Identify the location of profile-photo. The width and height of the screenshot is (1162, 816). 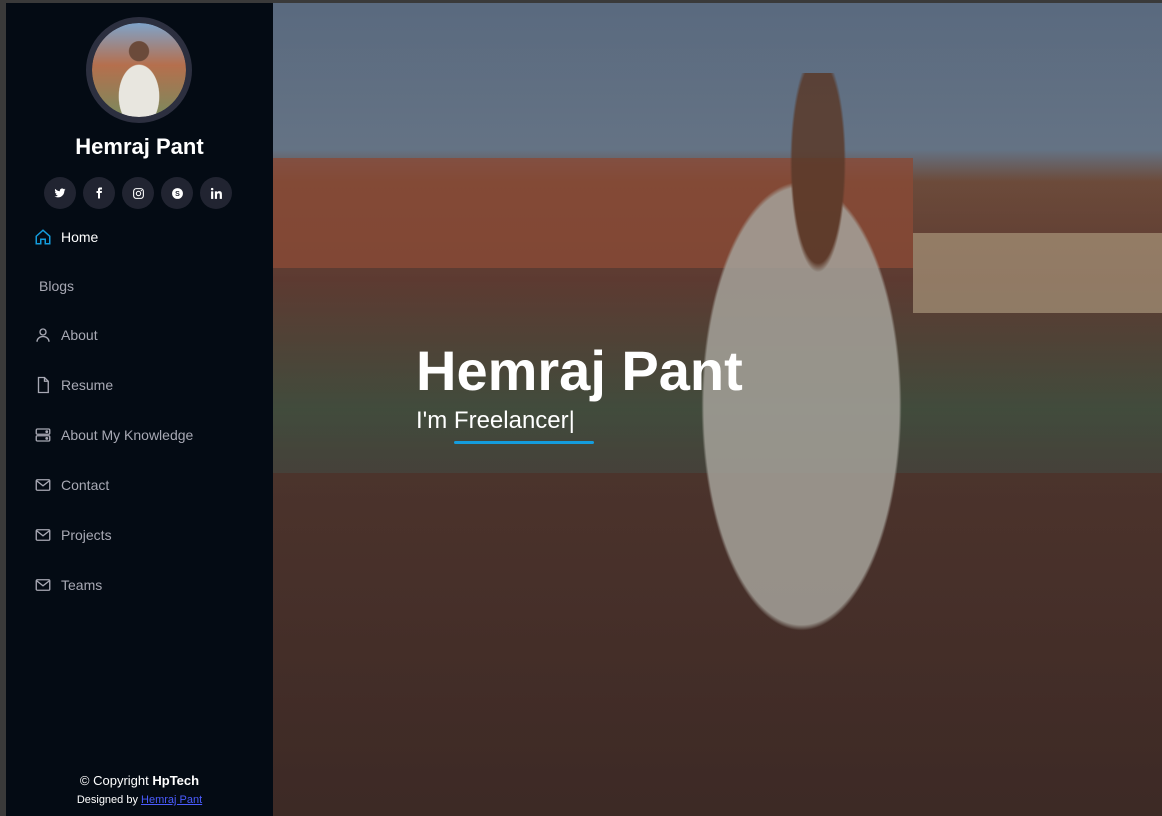
(139, 70).